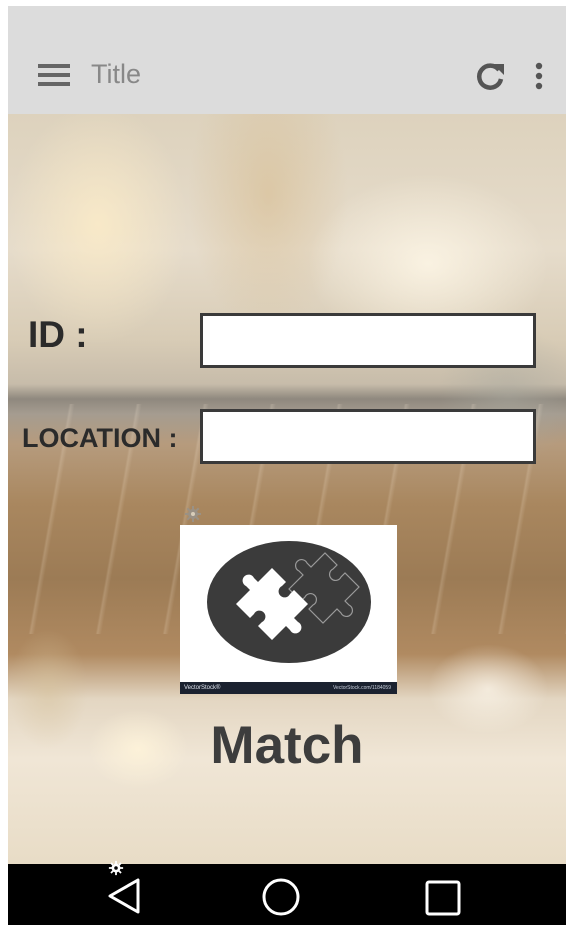 The height and width of the screenshot is (925, 566). I want to click on app-title: Title, so click(116, 74).